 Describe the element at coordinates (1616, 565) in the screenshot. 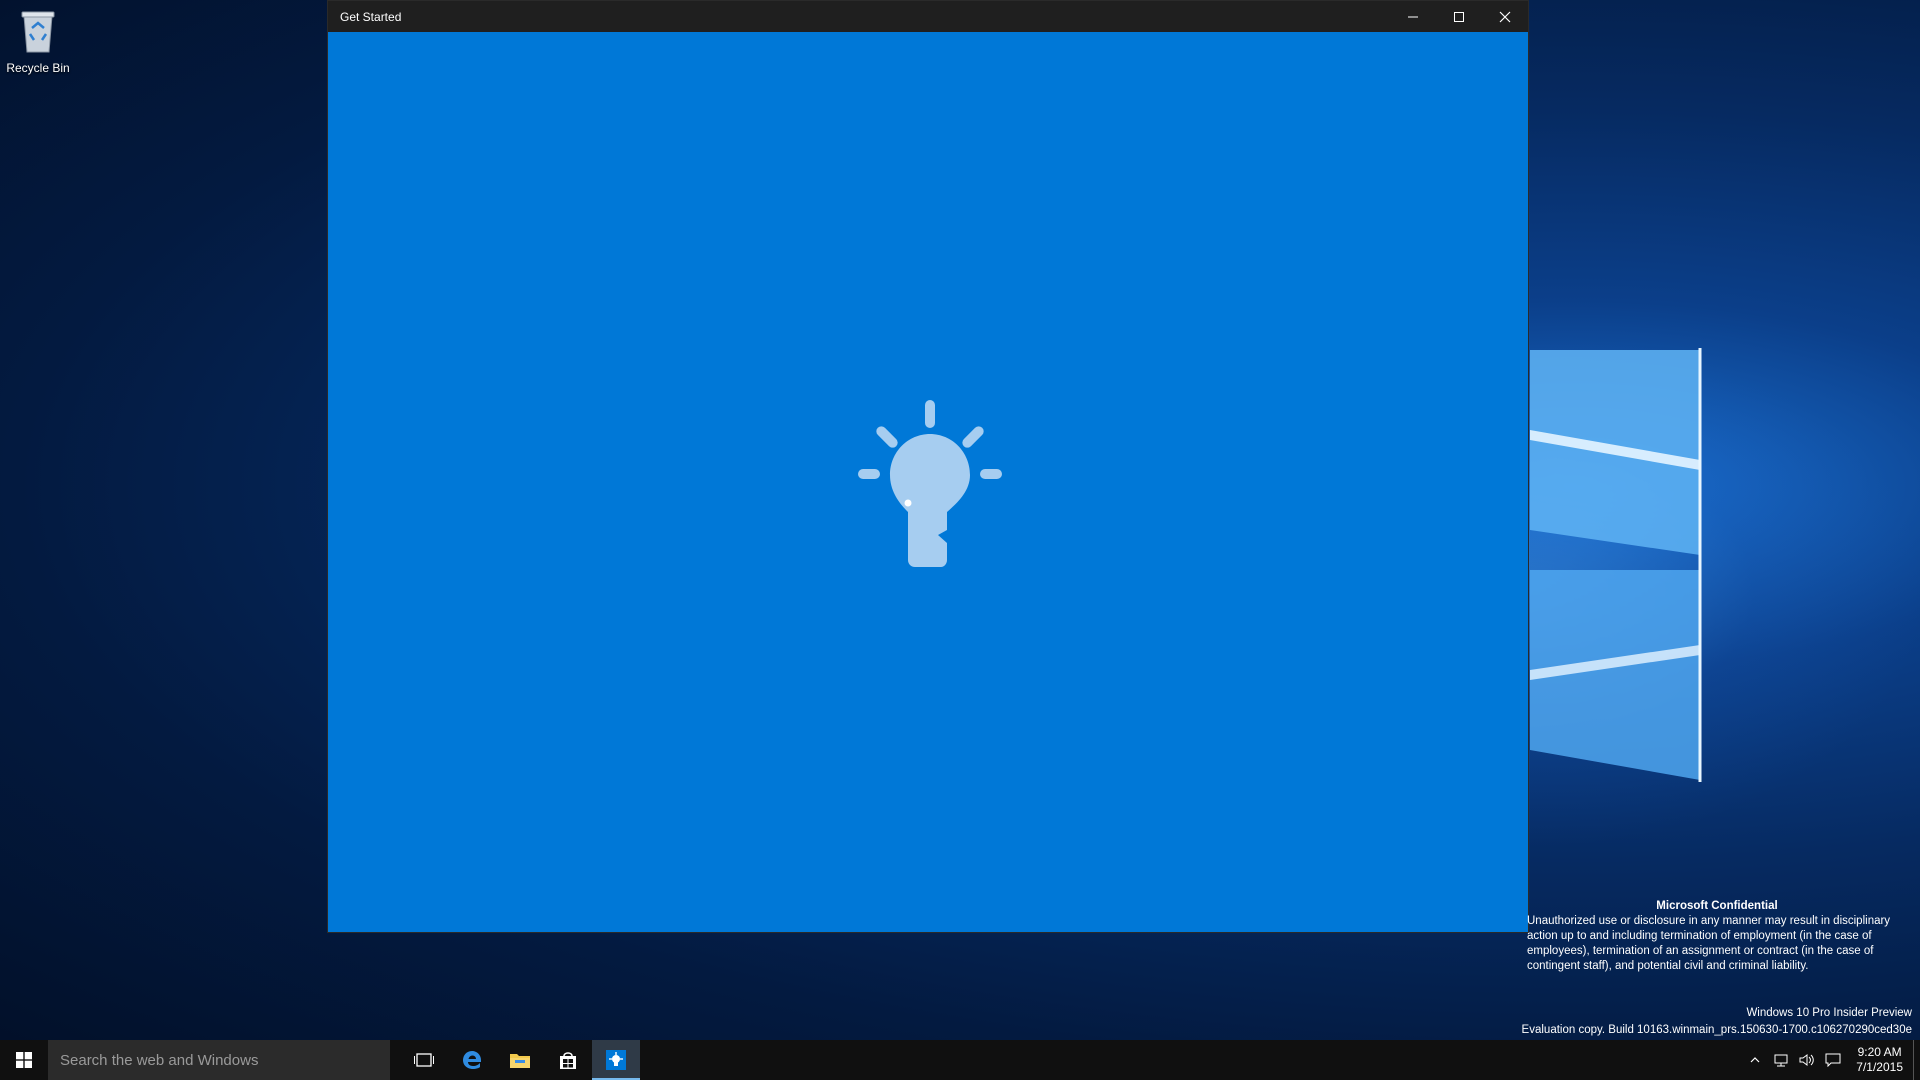

I see `windows-wallpaper-logo` at that location.